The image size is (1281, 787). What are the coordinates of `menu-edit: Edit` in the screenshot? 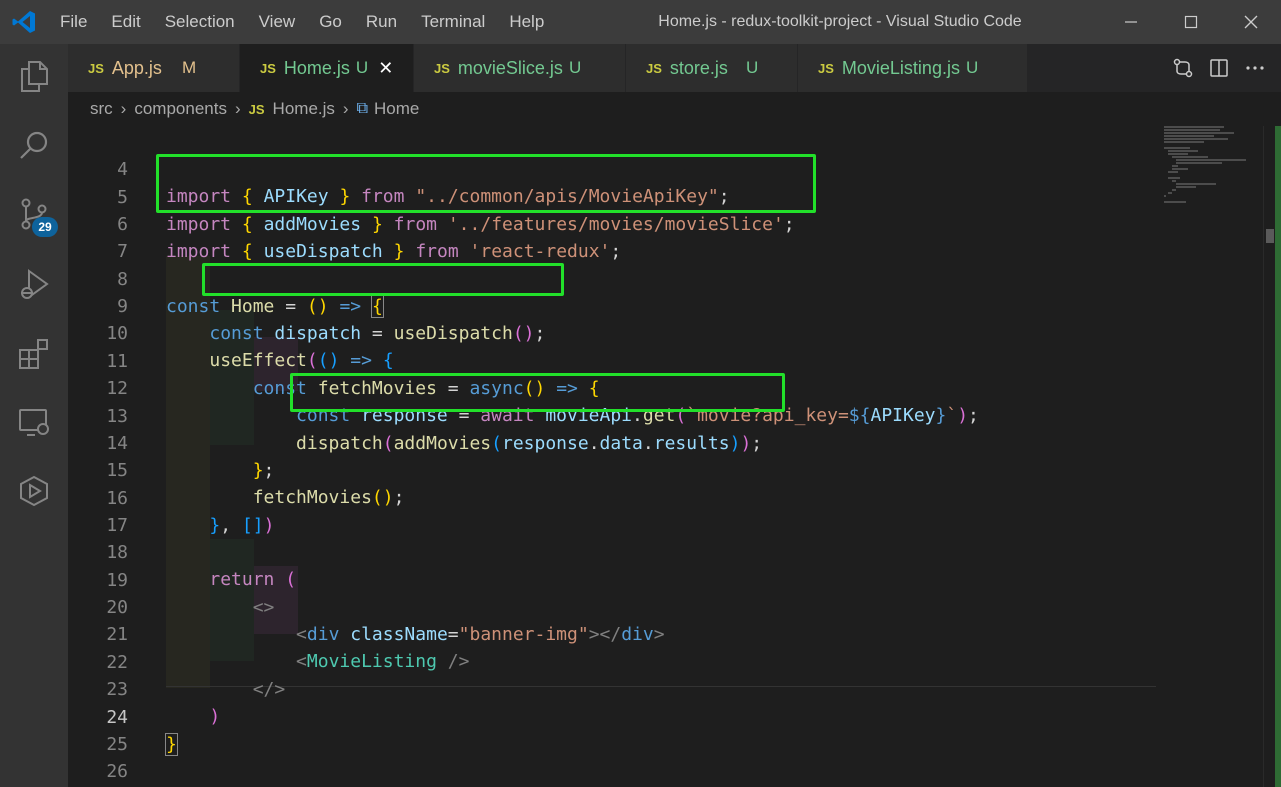 It's located at (125, 22).